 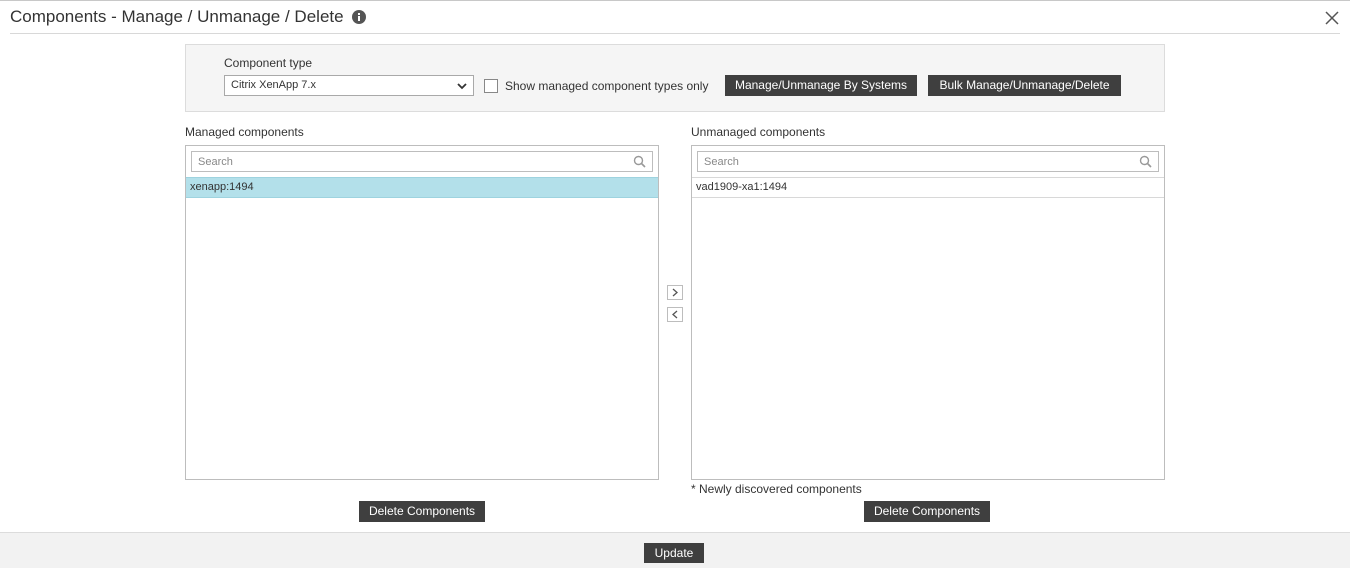 I want to click on delete-managed-button: Delete Components, so click(x=422, y=511).